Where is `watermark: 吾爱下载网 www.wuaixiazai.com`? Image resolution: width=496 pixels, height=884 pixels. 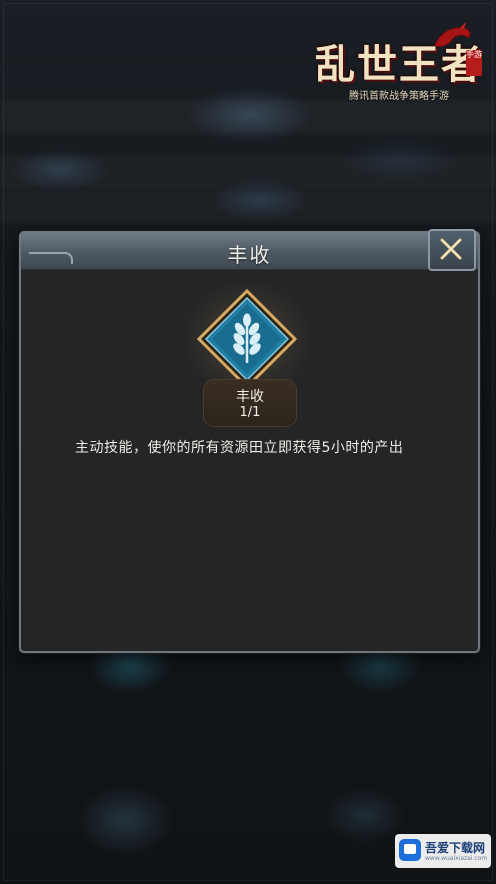 watermark: 吾爱下载网 www.wuaixiazai.com is located at coordinates (443, 851).